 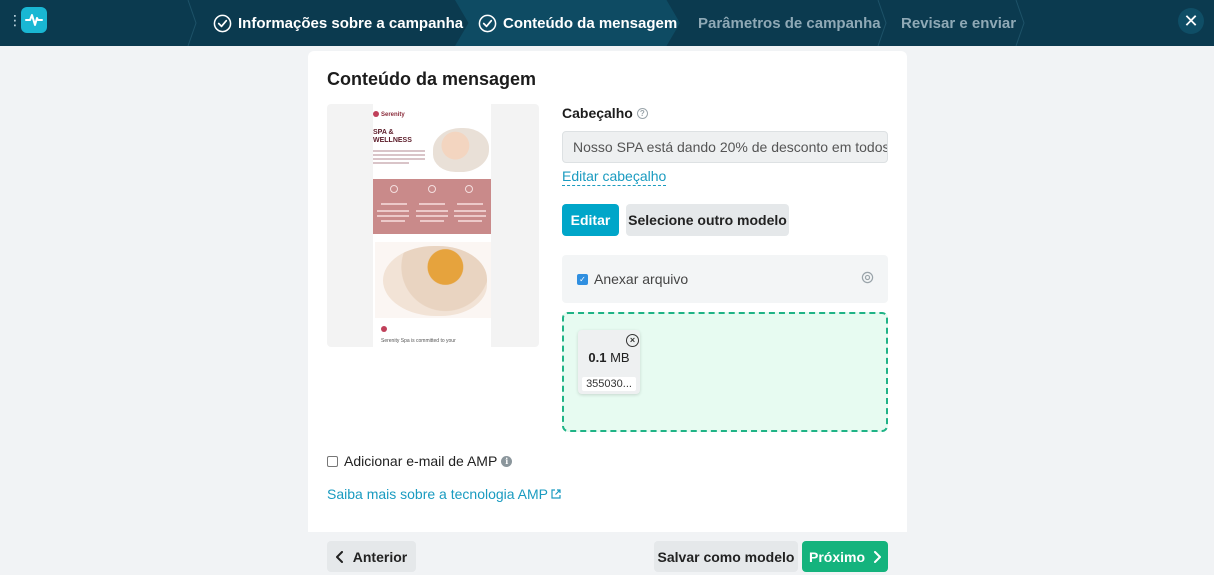 What do you see at coordinates (707, 220) in the screenshot?
I see `select-template-button: Selecione outro modelo` at bounding box center [707, 220].